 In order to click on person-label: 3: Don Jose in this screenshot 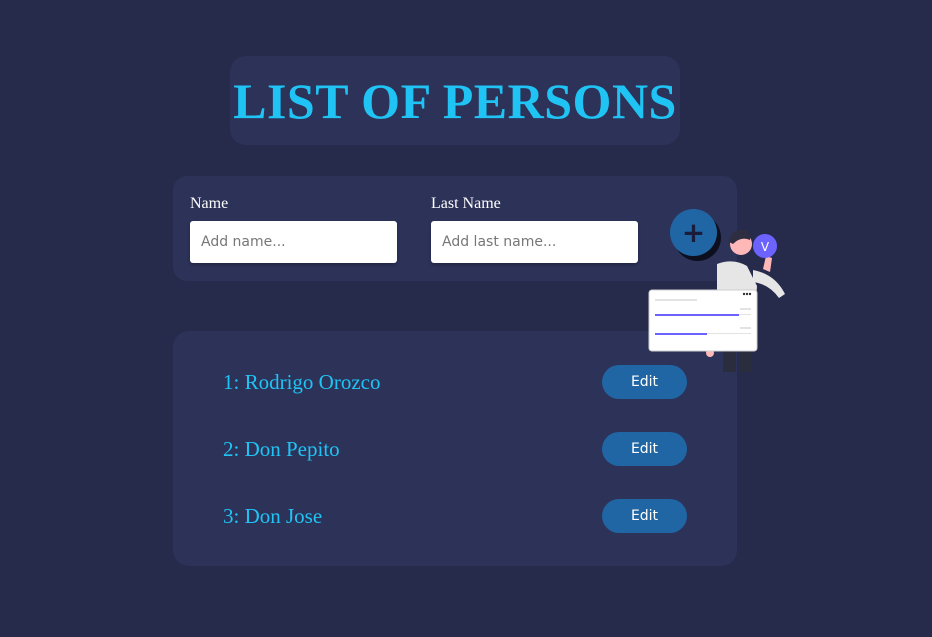, I will do `click(273, 515)`.